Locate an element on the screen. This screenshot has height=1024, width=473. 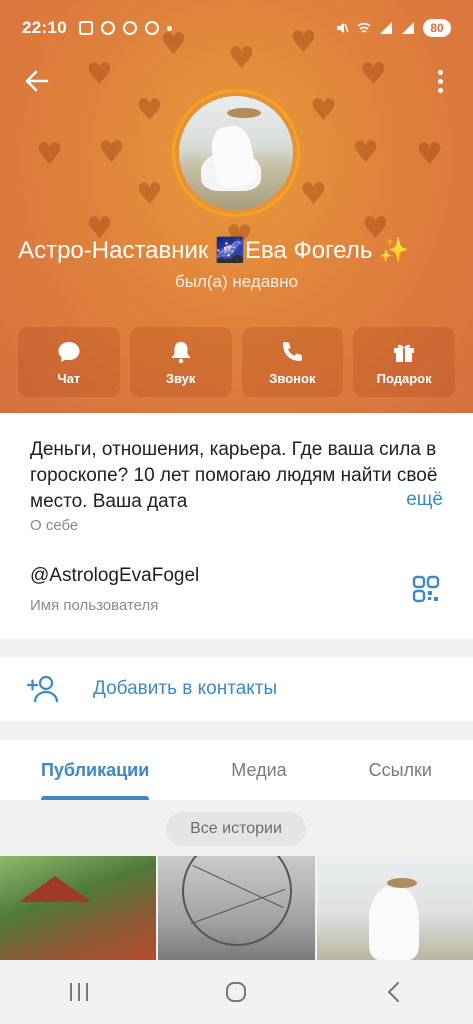
tab-publications: Публикации is located at coordinates (95, 770).